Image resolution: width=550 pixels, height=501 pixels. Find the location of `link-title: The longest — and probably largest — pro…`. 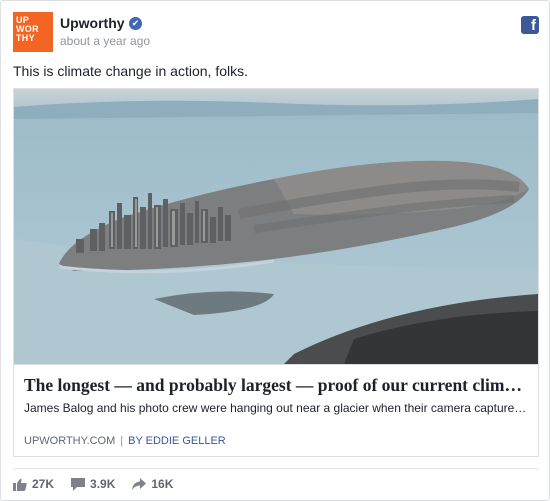

link-title: The longest — and probably largest — pro… is located at coordinates (276, 385).